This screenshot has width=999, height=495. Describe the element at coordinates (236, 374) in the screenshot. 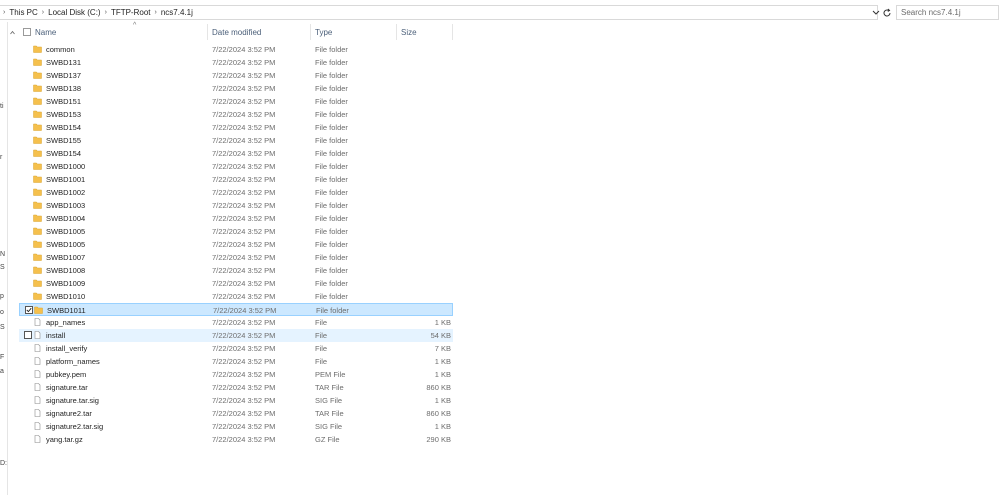

I see `file-row: pubkey.pem 7/22/2024 3:52 PM PEM File 1 KB` at that location.